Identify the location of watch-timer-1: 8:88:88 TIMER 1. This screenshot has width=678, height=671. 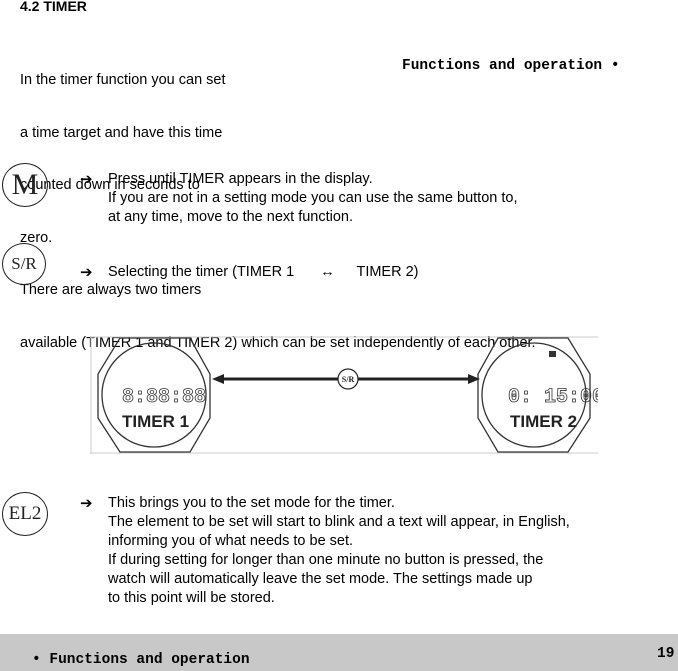
(154, 395).